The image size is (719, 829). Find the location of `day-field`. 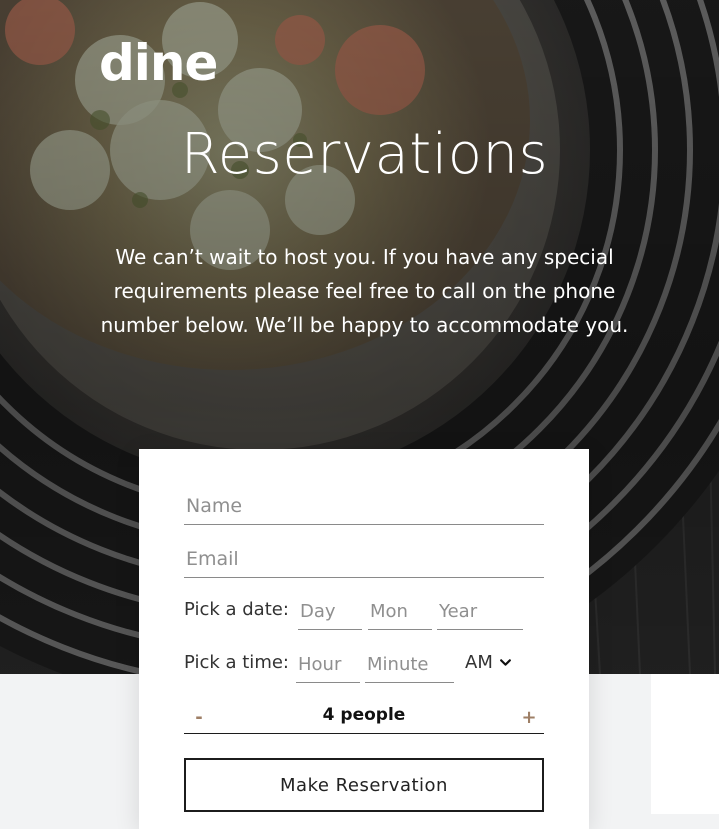

day-field is located at coordinates (330, 612).